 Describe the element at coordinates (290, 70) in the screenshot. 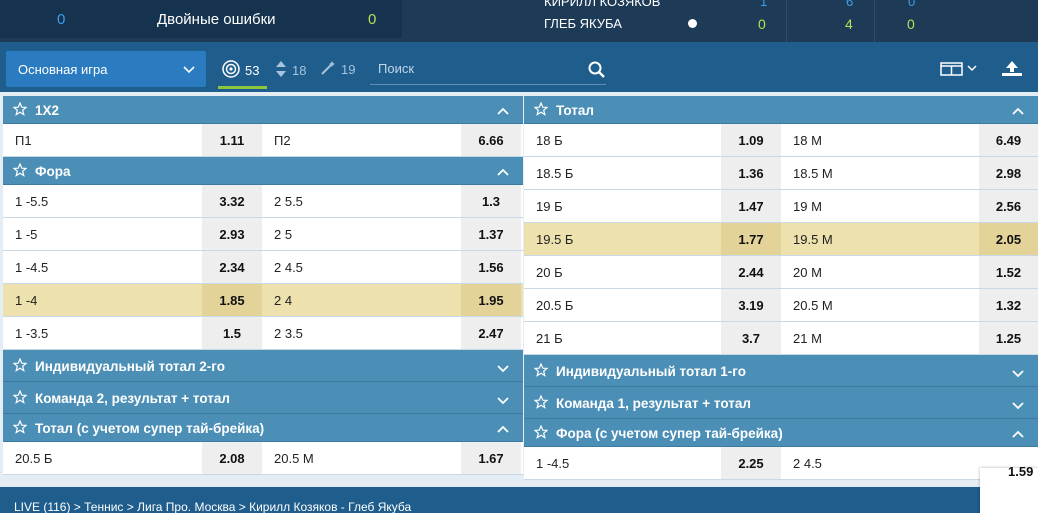

I see `tab-filter-arrows: 18` at that location.